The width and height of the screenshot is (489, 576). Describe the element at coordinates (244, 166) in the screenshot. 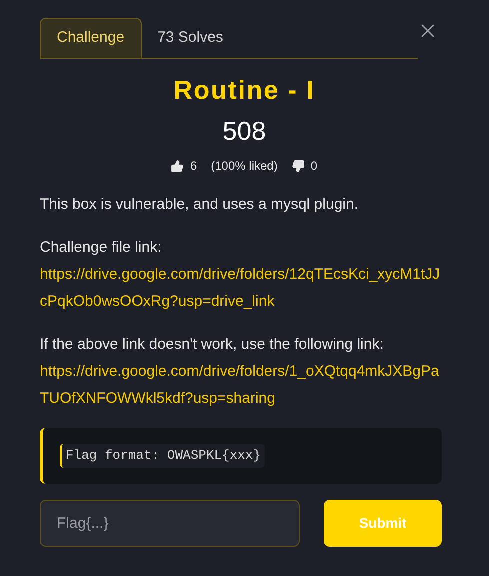

I see `like-ratio: (100% liked)` at that location.